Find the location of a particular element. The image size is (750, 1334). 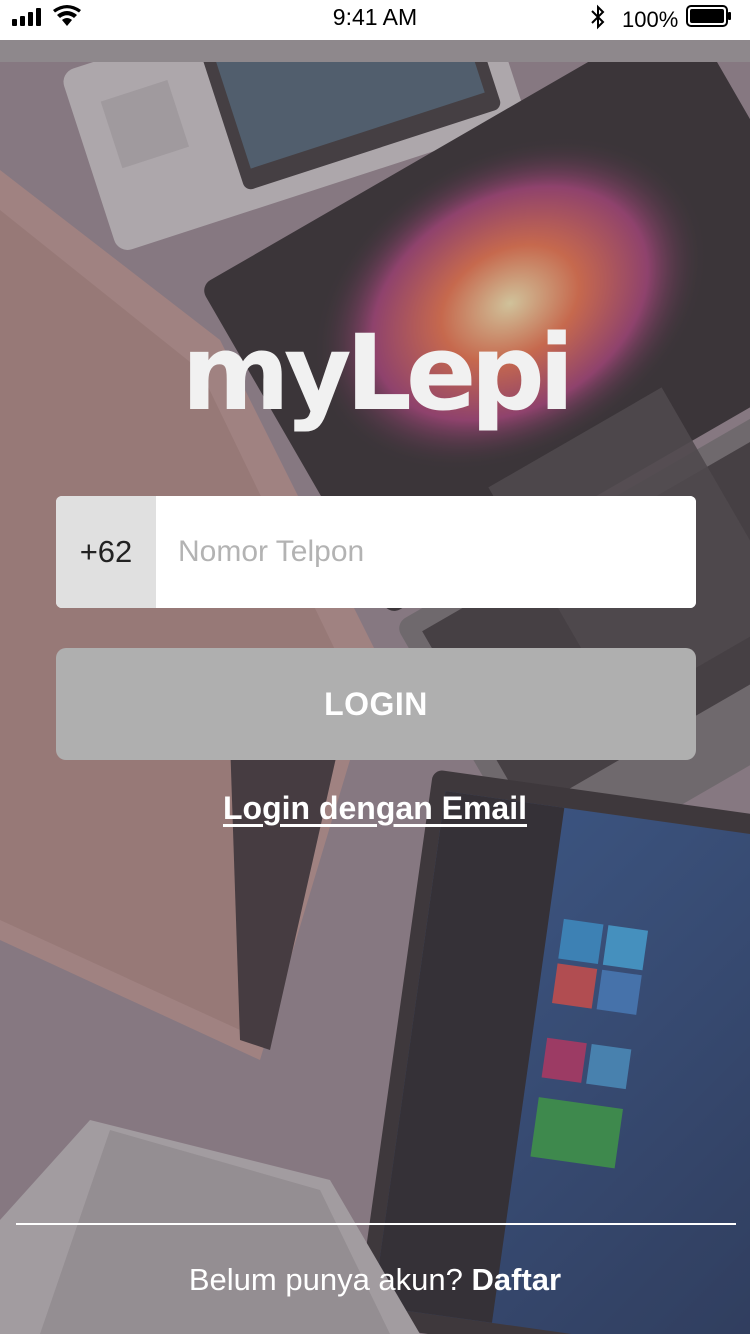

country-code-prefix: +62 is located at coordinates (106, 552).